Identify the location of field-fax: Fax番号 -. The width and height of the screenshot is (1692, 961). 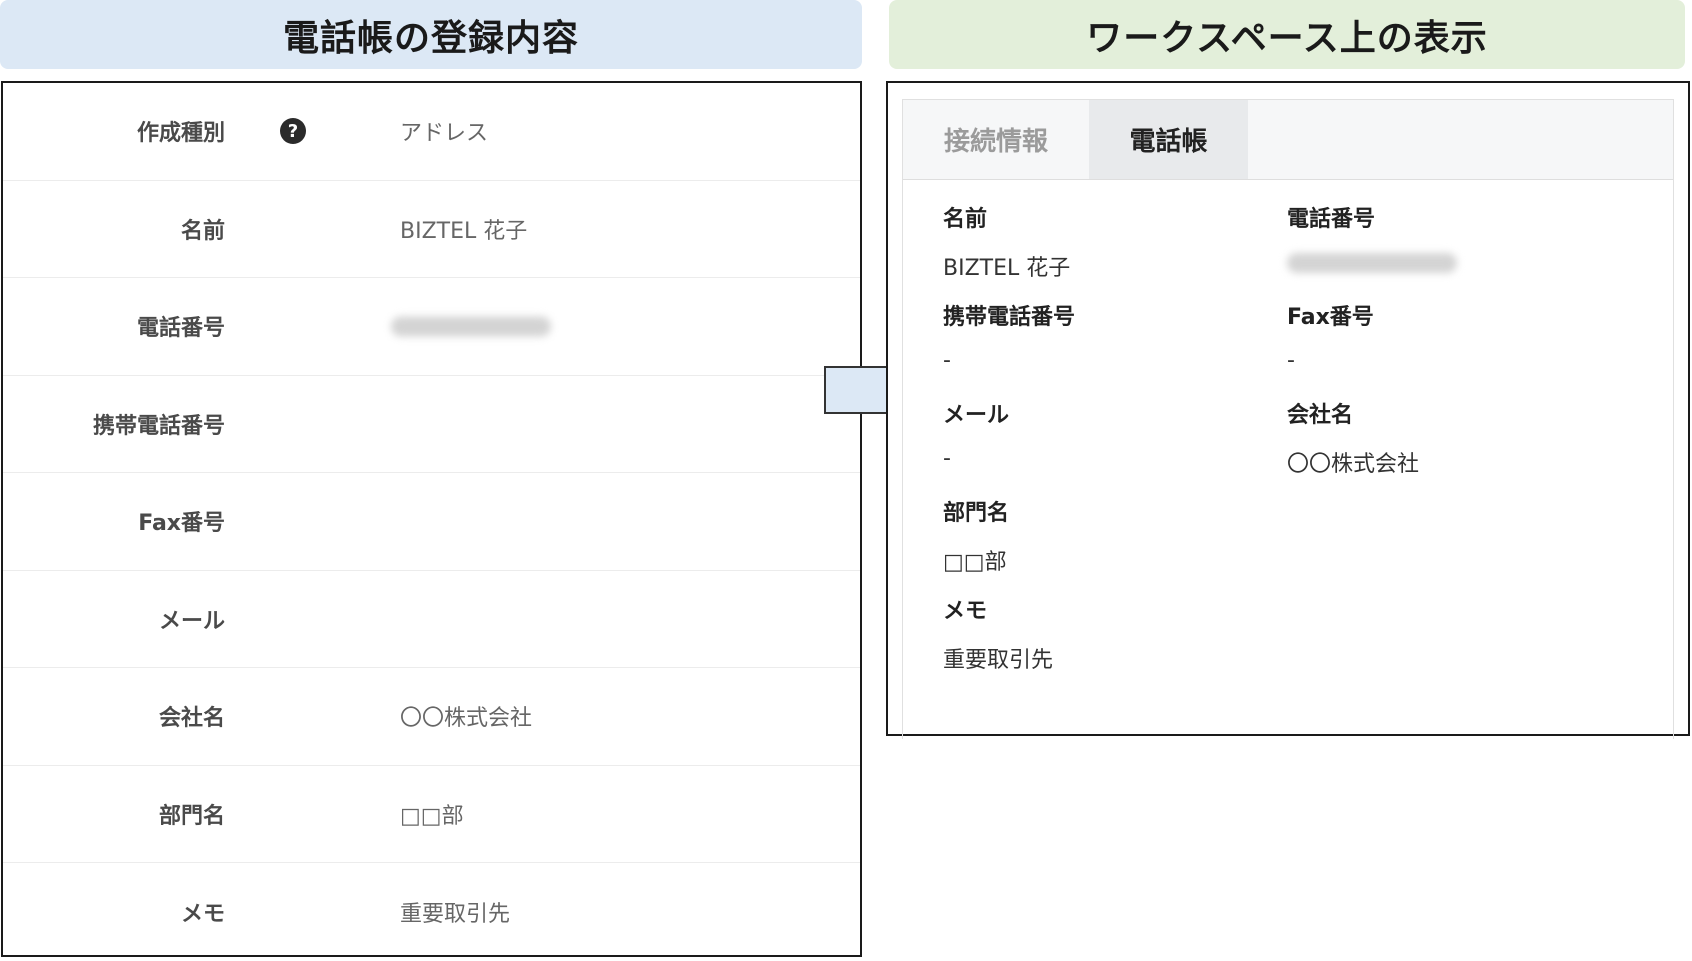
(1330, 336).